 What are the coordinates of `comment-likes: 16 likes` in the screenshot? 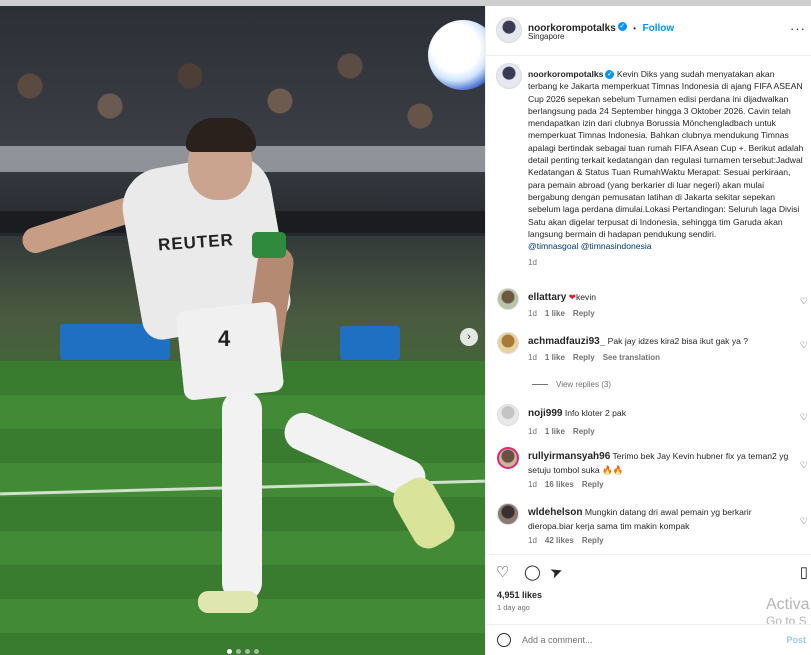 It's located at (559, 484).